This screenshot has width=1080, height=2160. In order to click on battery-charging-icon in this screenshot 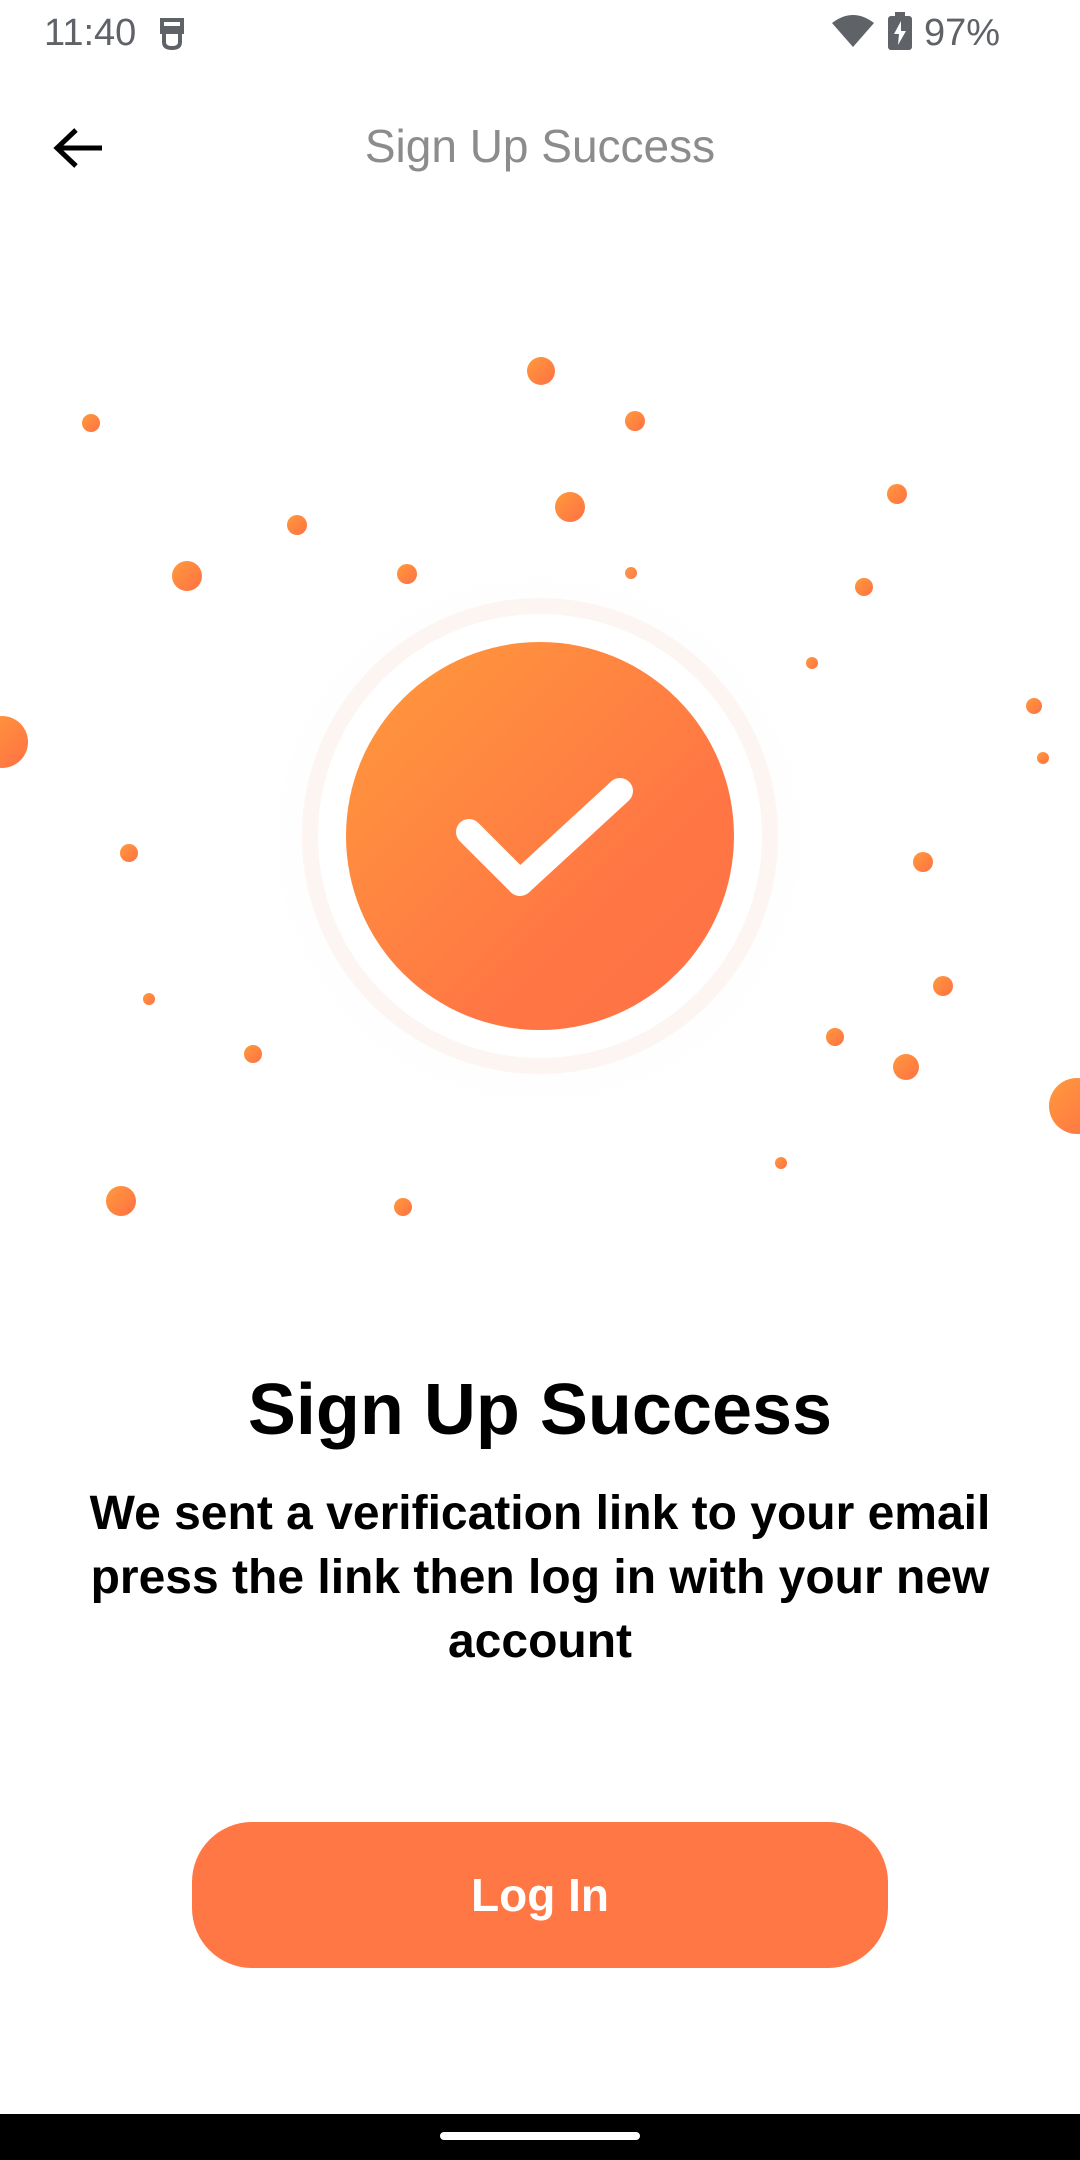, I will do `click(899, 33)`.